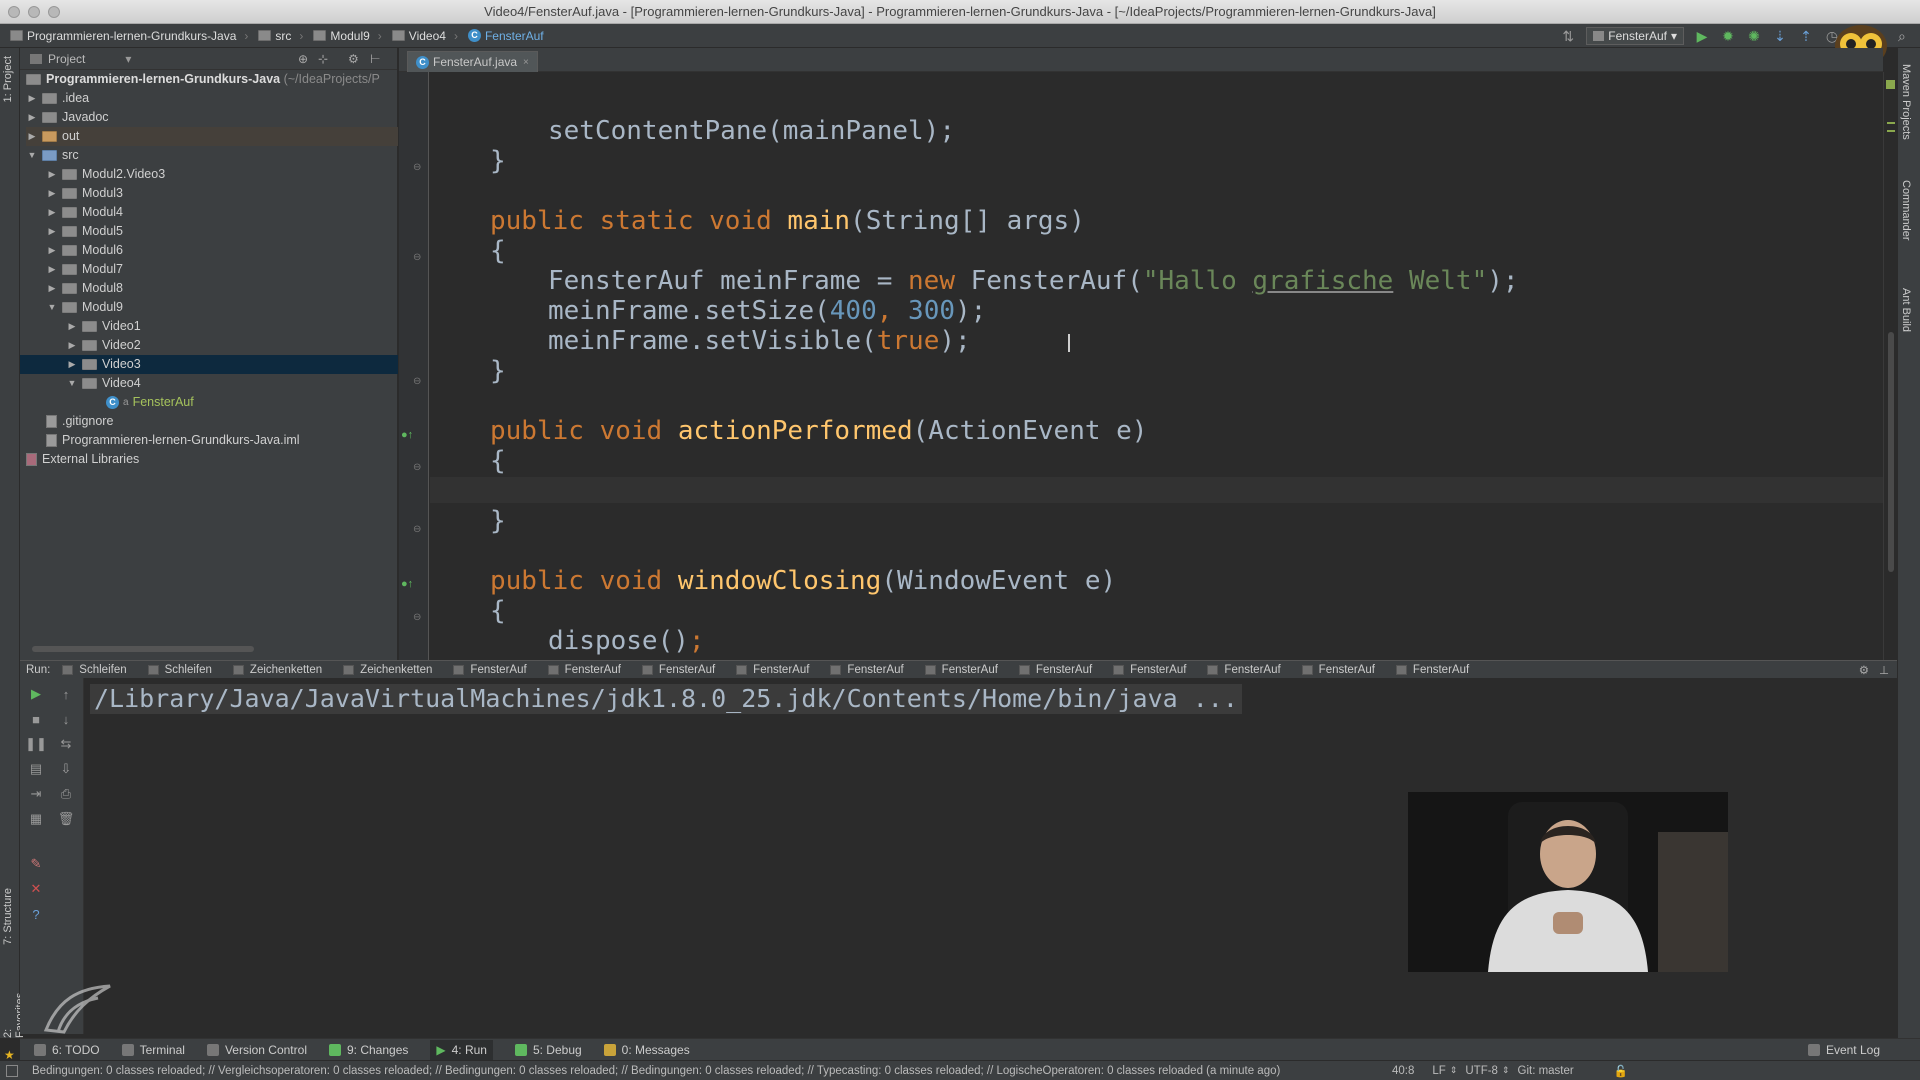 This screenshot has width=1920, height=1080. What do you see at coordinates (212, 136) in the screenshot?
I see `tree-item-out: ▶ out` at bounding box center [212, 136].